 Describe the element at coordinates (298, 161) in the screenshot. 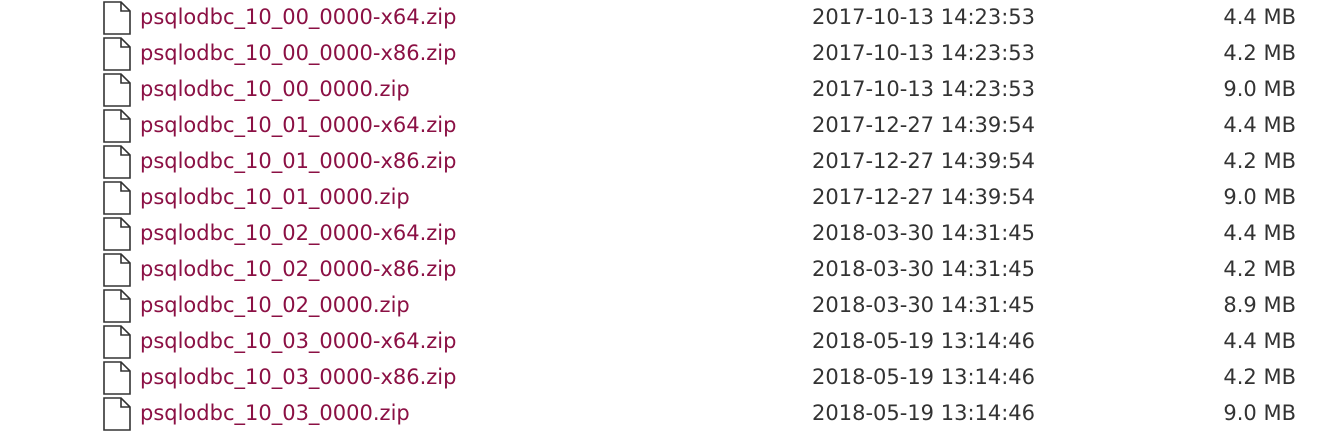

I see `file-link: psqlodbc_10_01_0000-x86.zip` at that location.